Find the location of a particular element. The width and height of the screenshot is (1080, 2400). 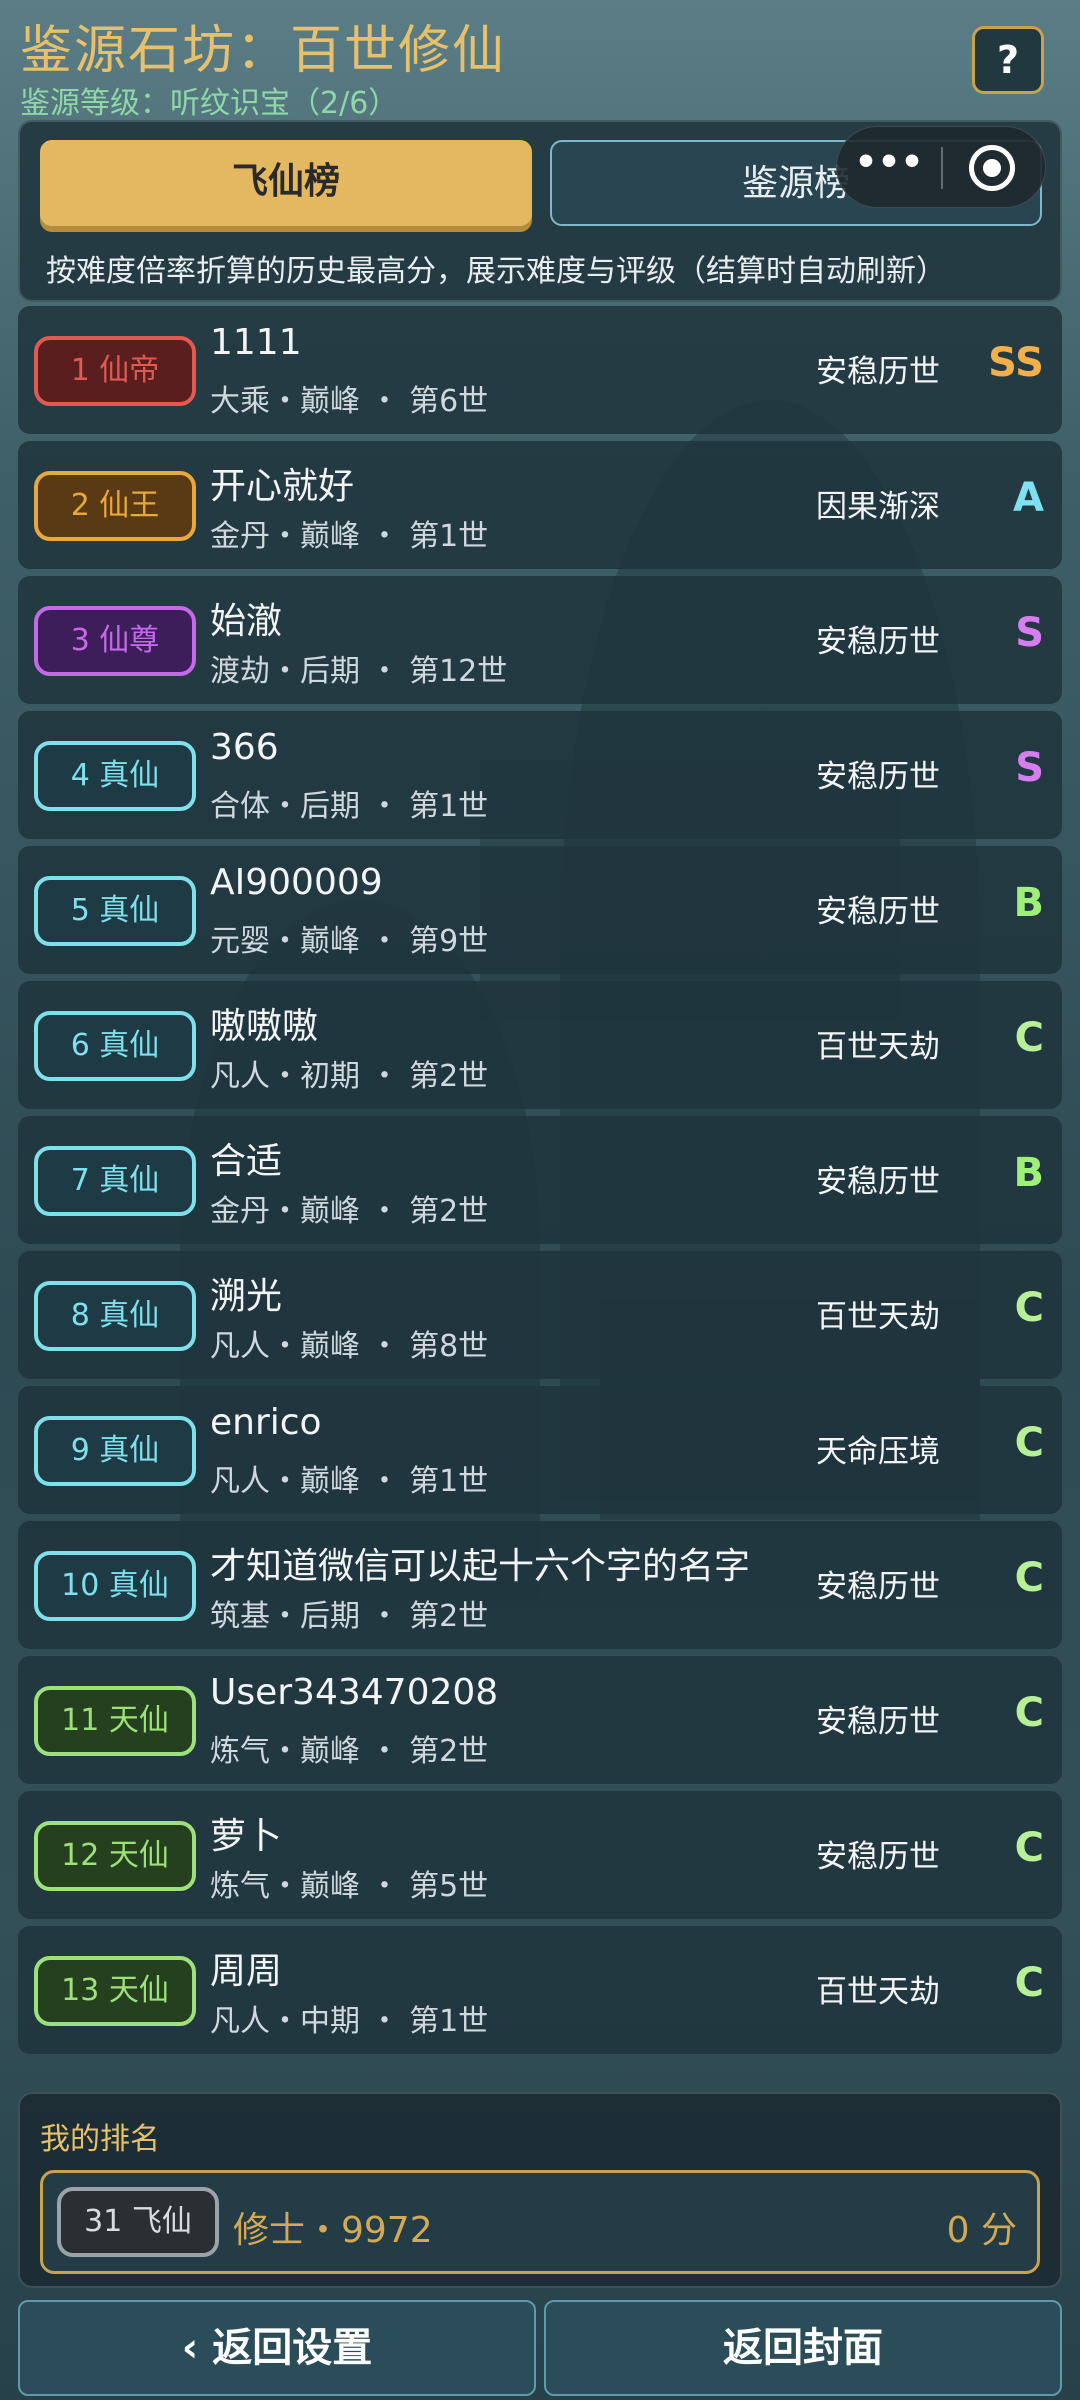

player-name: enrico is located at coordinates (266, 1422).